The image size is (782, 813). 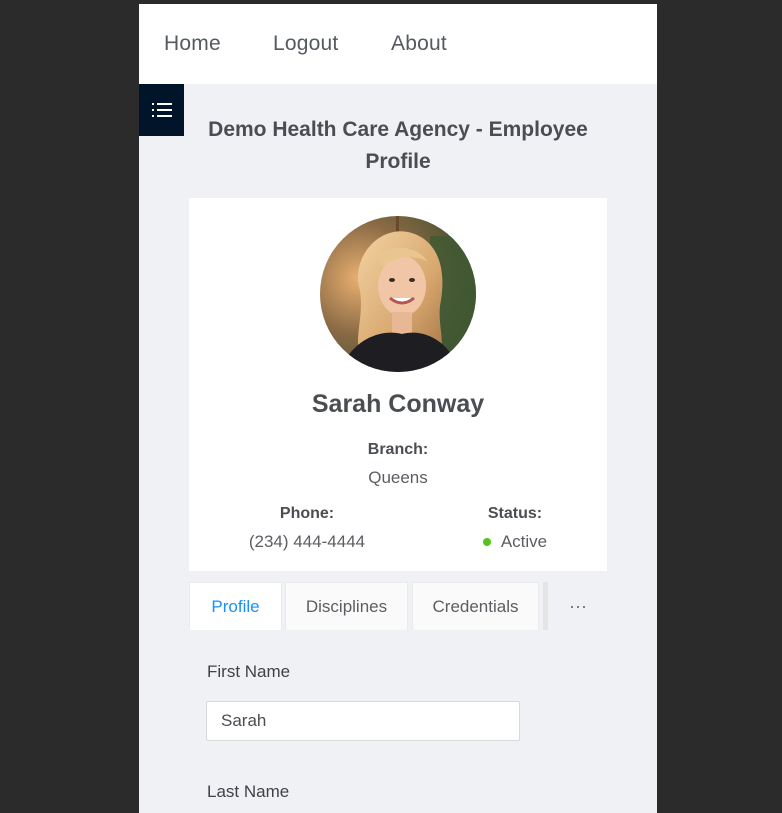 I want to click on branch-label: Branch:, so click(x=398, y=449).